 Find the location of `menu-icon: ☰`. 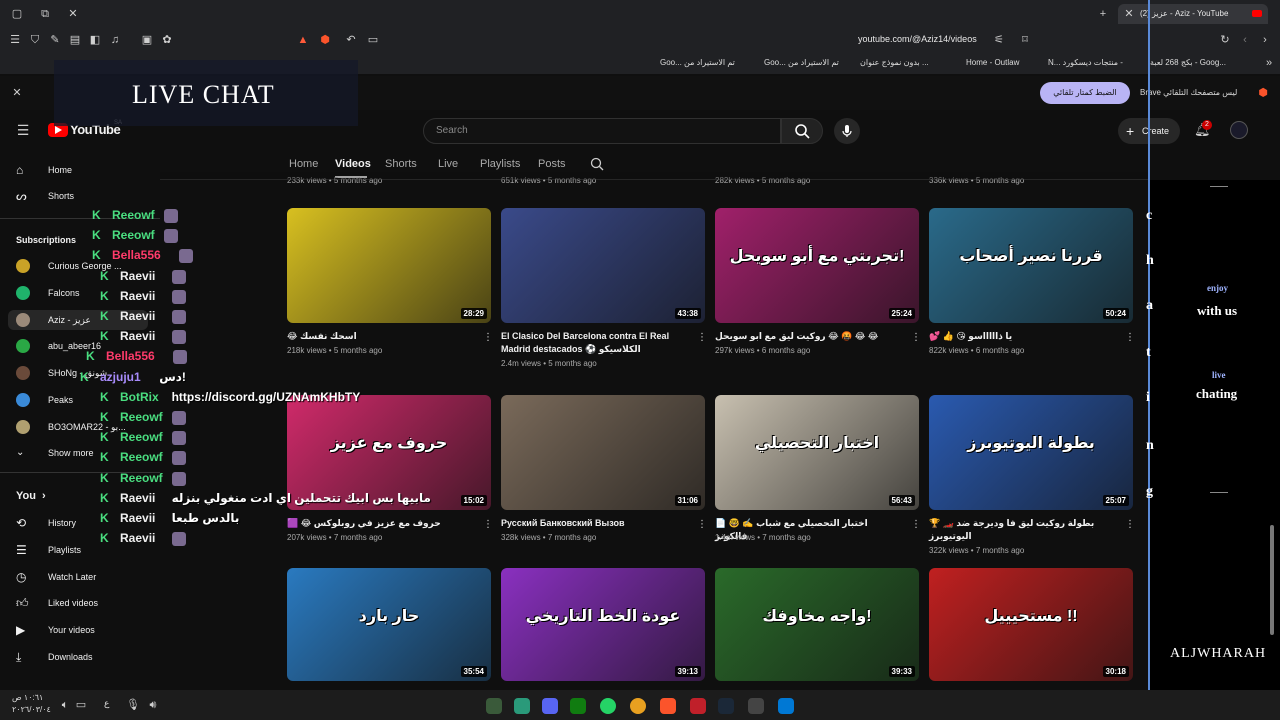

menu-icon: ☰ is located at coordinates (15, 40).